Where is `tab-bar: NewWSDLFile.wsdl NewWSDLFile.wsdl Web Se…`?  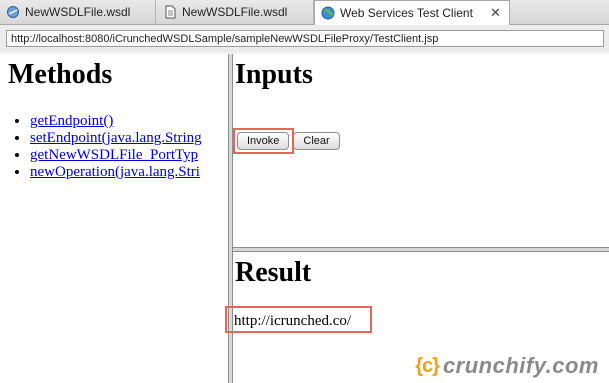 tab-bar: NewWSDLFile.wsdl NewWSDLFile.wsdl Web Se… is located at coordinates (304, 12).